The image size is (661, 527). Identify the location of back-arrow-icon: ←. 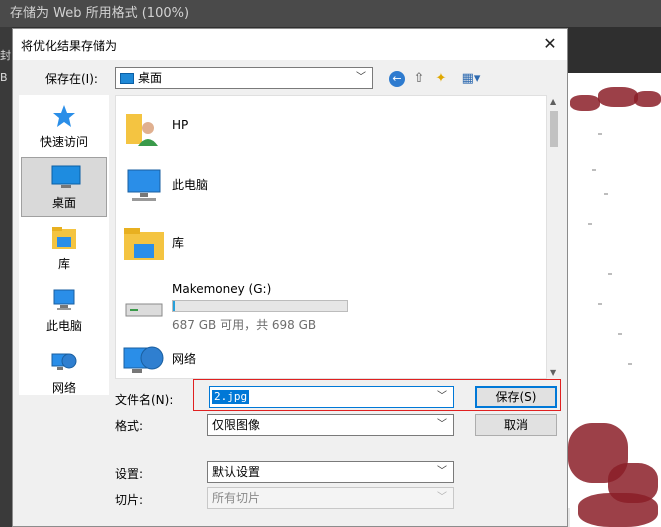
(397, 79).